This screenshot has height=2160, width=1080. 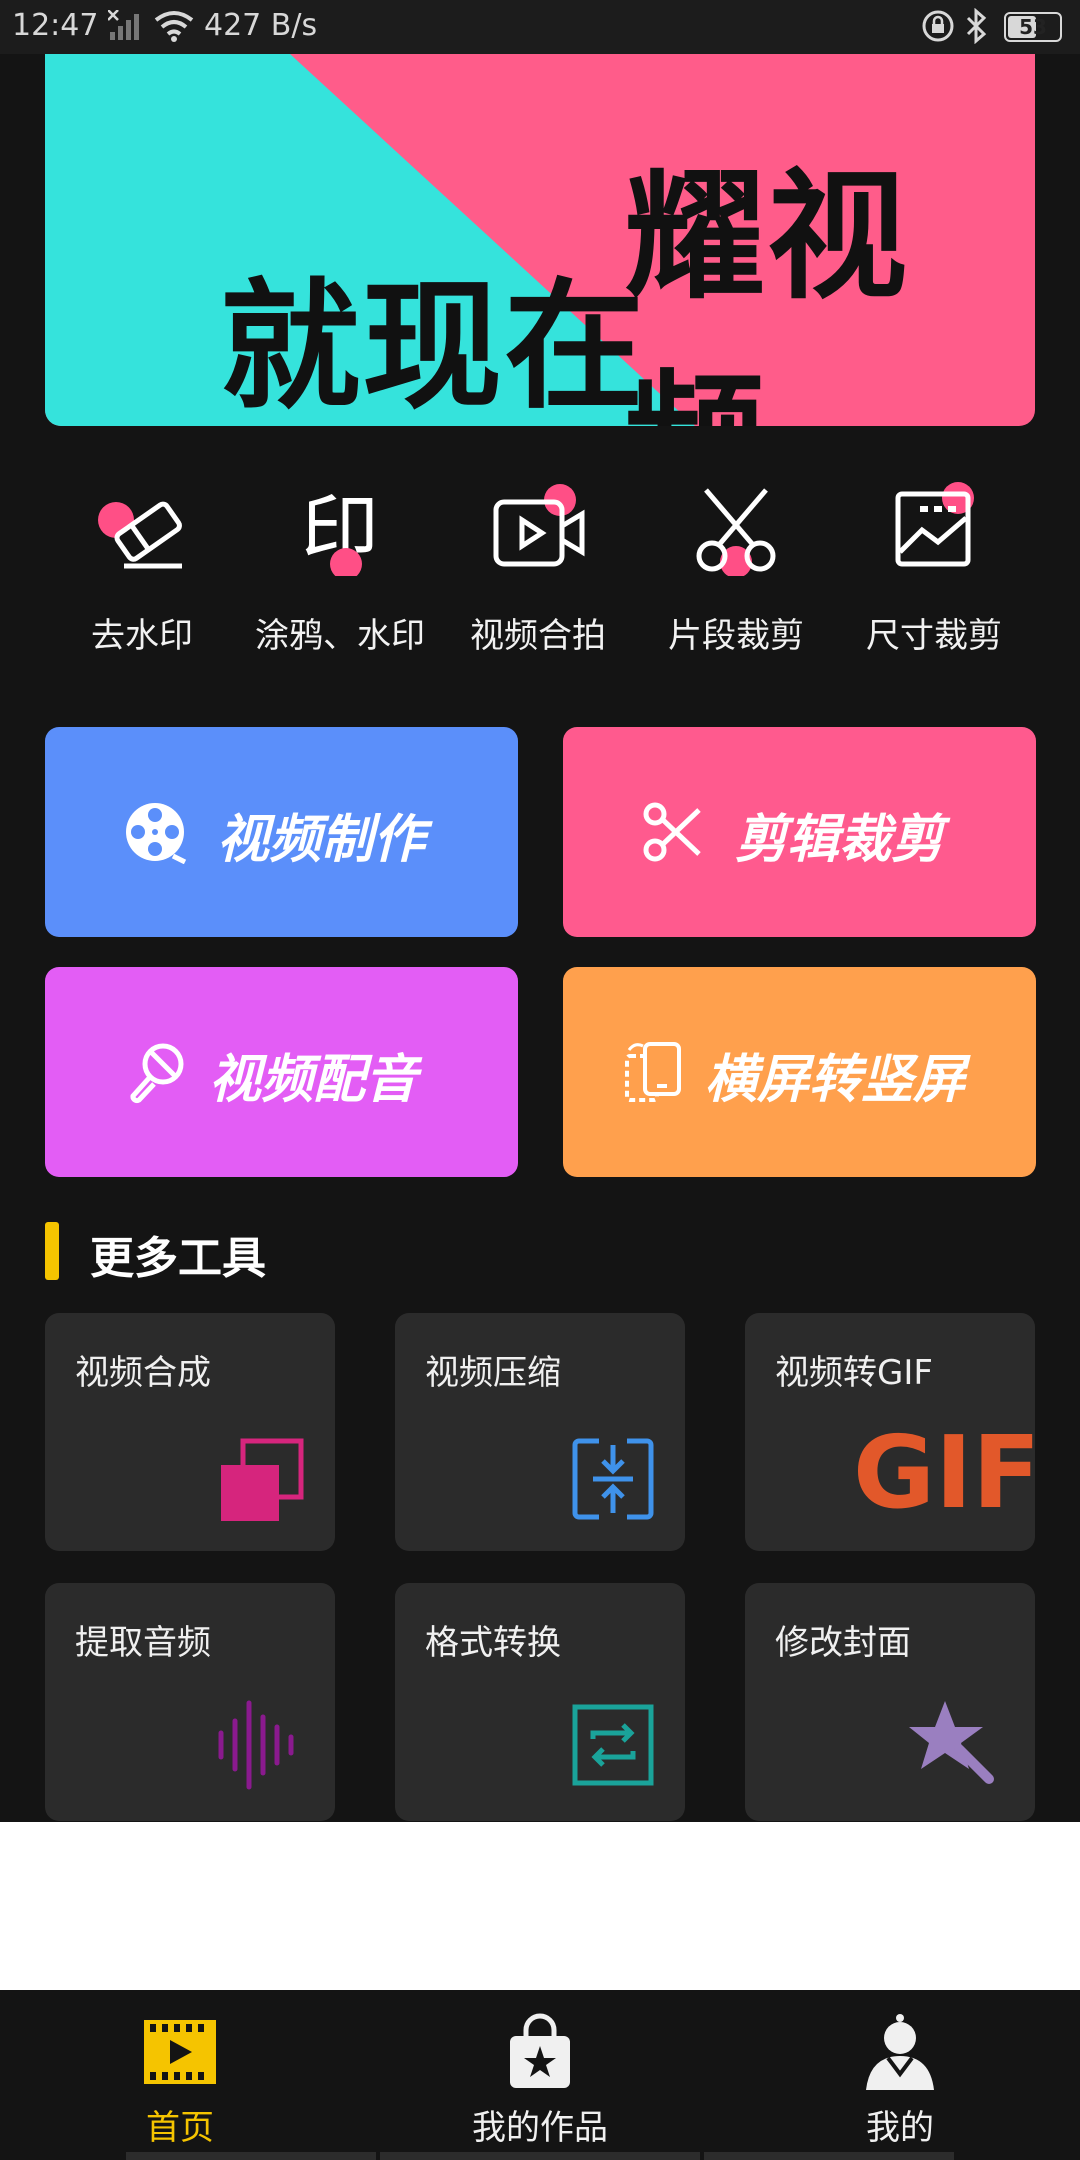 I want to click on eraser-icon, so click(x=140, y=535).